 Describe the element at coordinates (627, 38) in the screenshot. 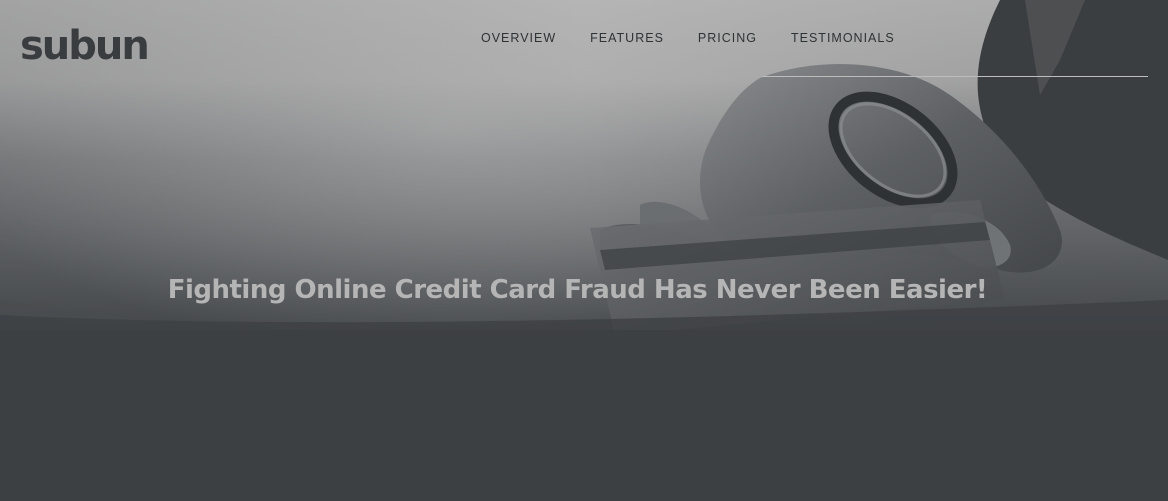

I see `nav-link-features: FEATURES` at that location.